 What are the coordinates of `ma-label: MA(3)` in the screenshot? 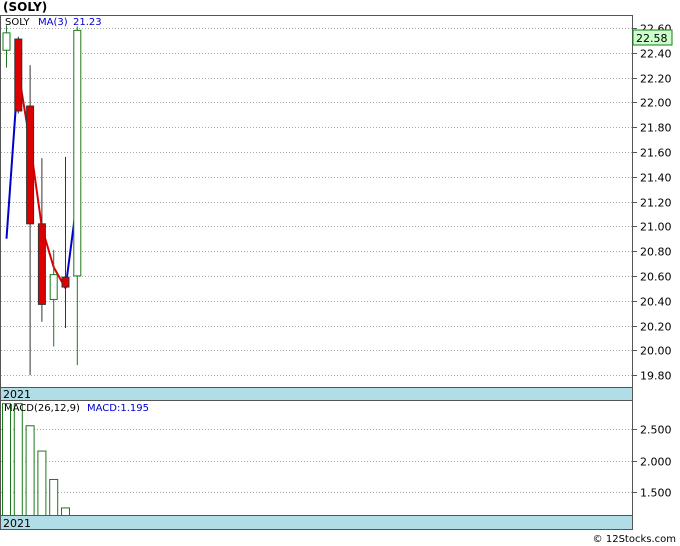 It's located at (53, 22).